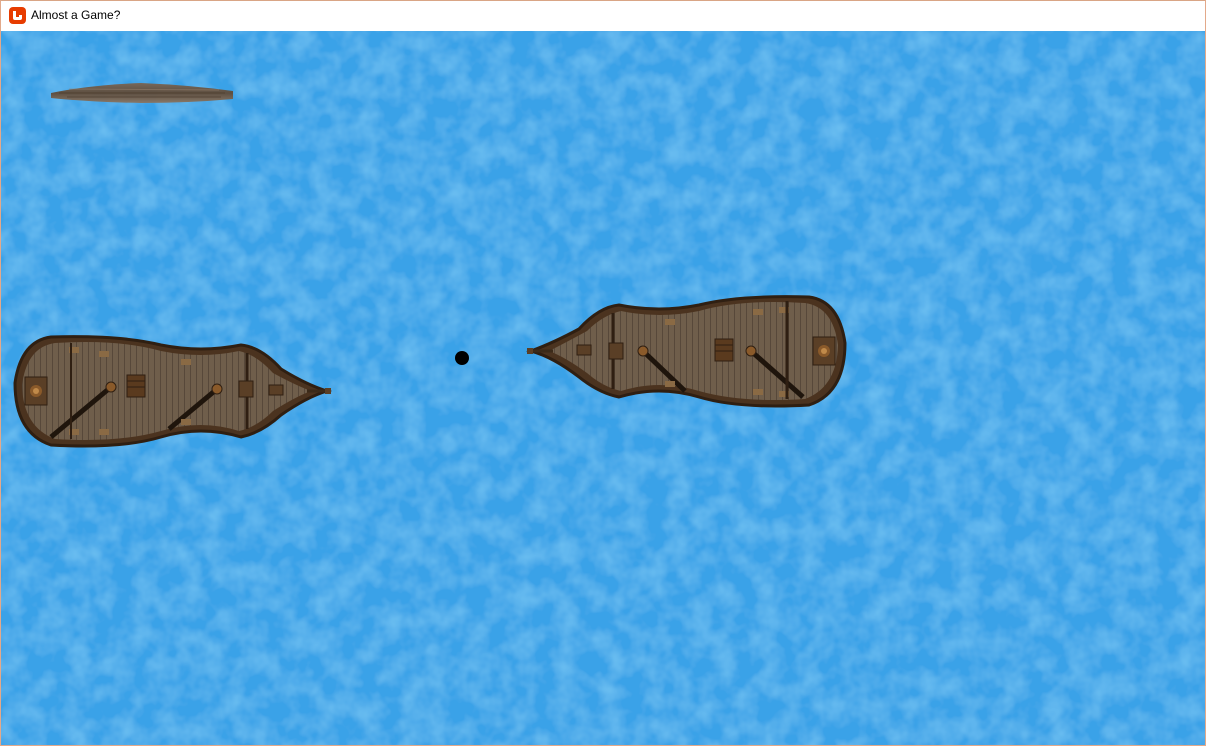 The image size is (1206, 746). I want to click on left-ship, so click(173, 391).